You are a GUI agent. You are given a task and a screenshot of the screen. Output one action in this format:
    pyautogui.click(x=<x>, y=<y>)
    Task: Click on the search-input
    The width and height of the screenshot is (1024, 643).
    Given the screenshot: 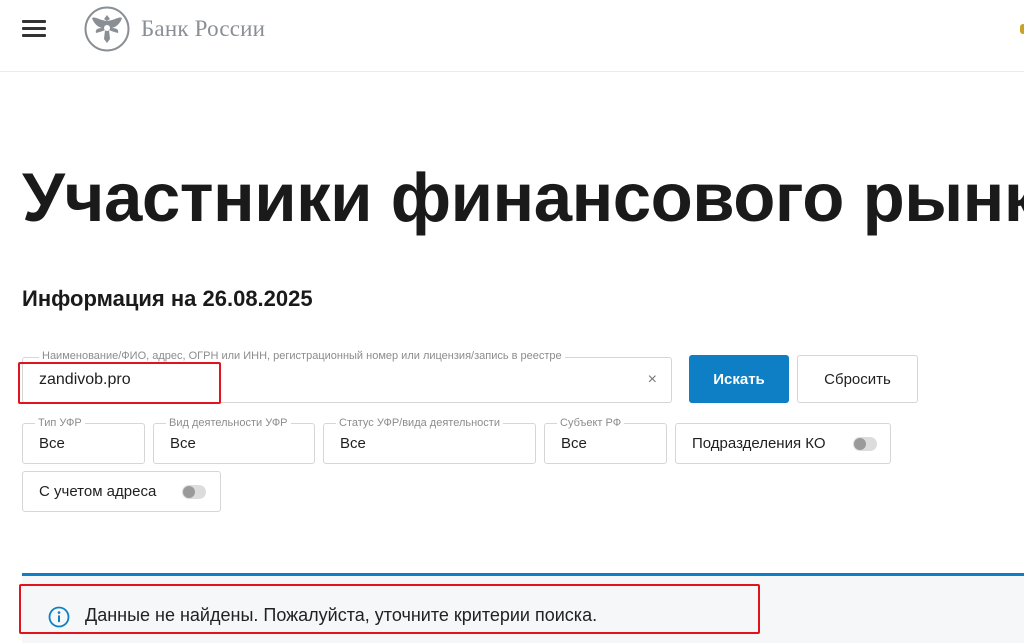 What is the action you would take?
    pyautogui.click(x=329, y=380)
    